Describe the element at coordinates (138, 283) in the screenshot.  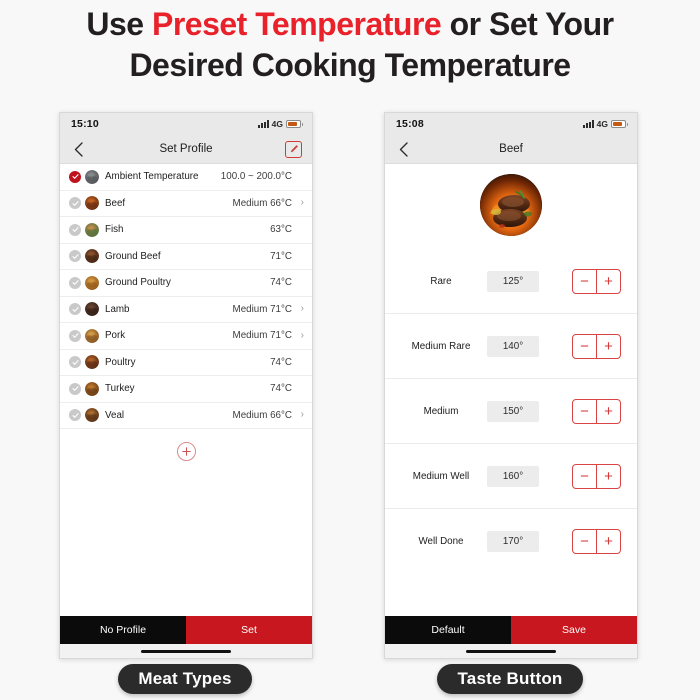
I see `profile-label: Ground Poultry` at that location.